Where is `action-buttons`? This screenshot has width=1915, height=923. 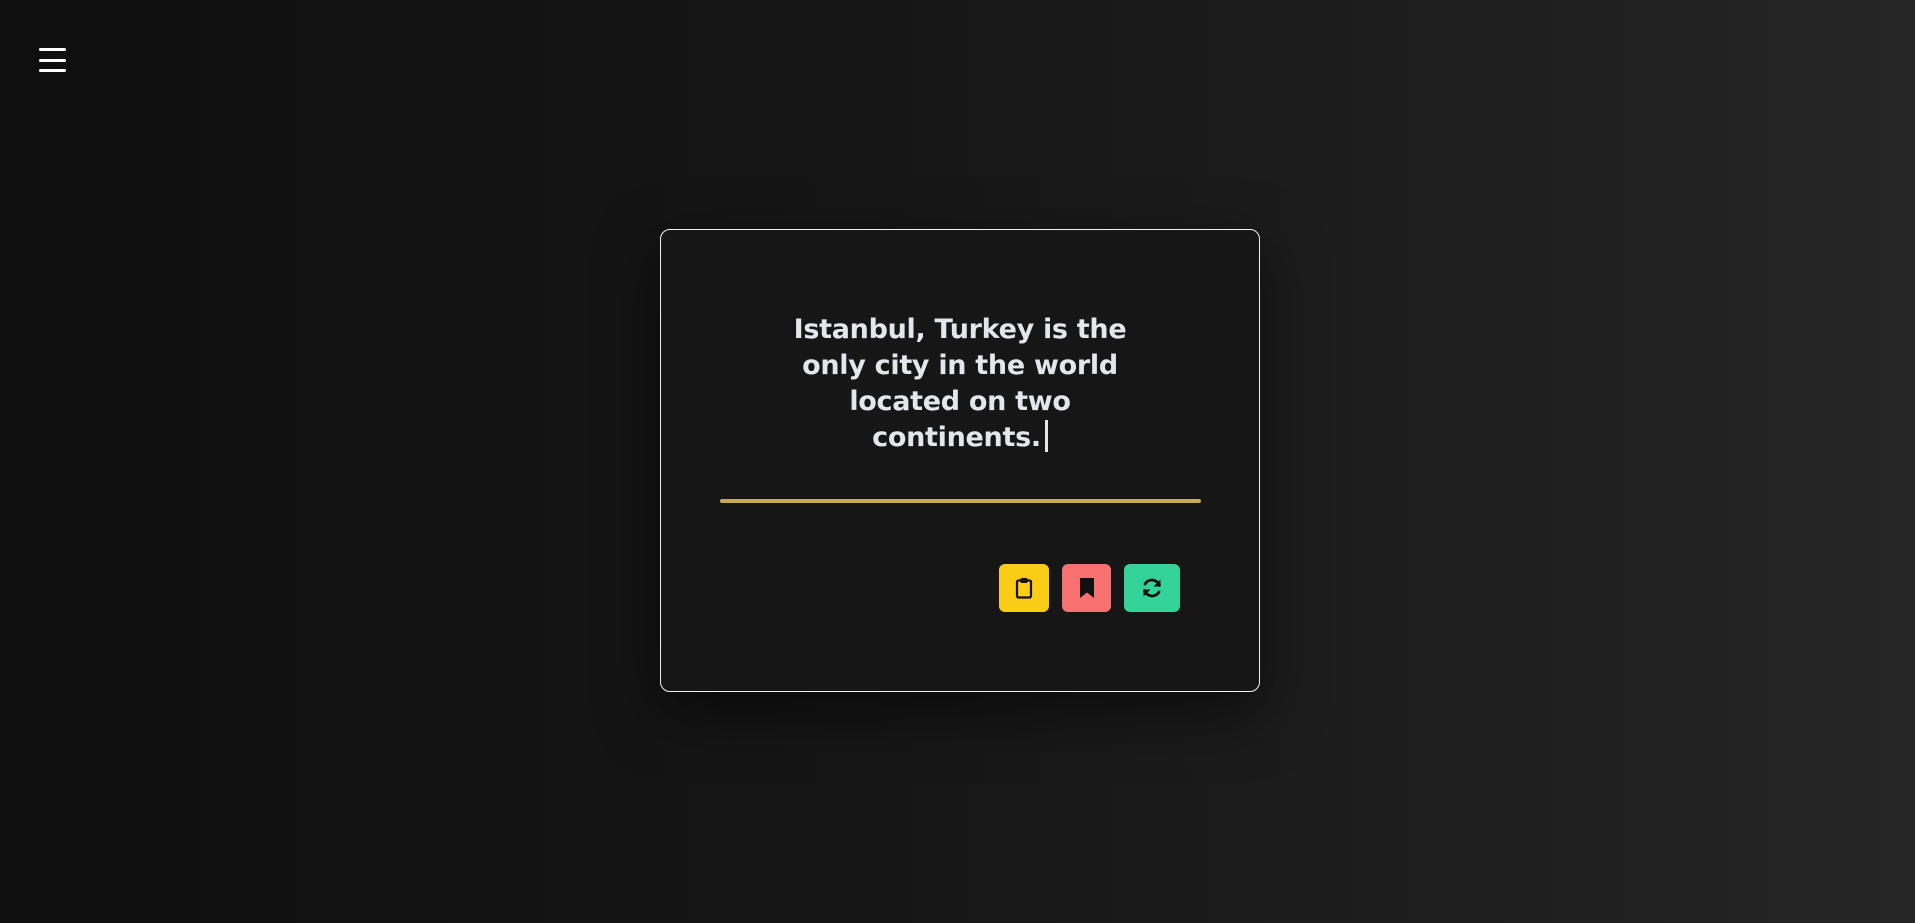
action-buttons is located at coordinates (1089, 588).